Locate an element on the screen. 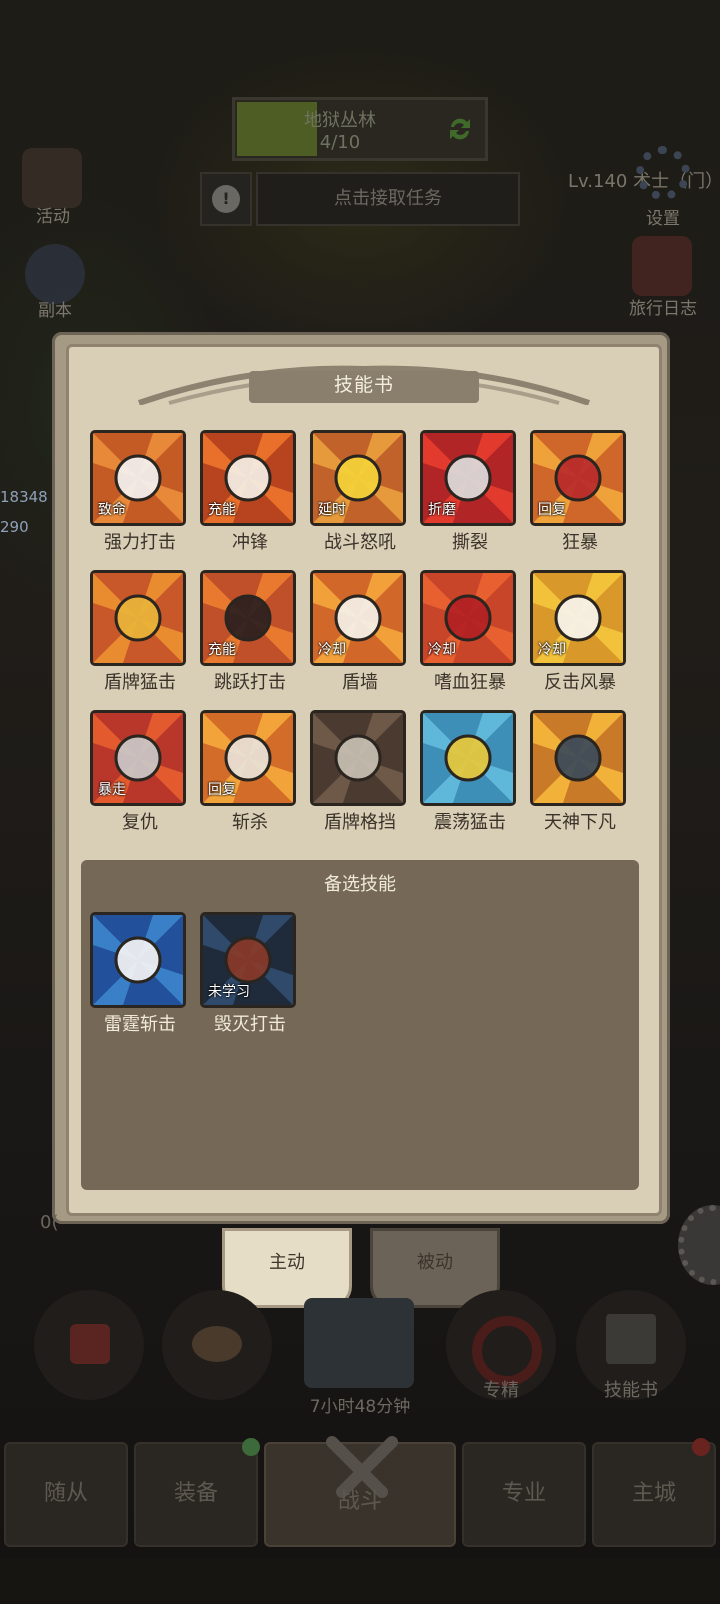 This screenshot has height=1604, width=720. shield-block-icon is located at coordinates (358, 758).